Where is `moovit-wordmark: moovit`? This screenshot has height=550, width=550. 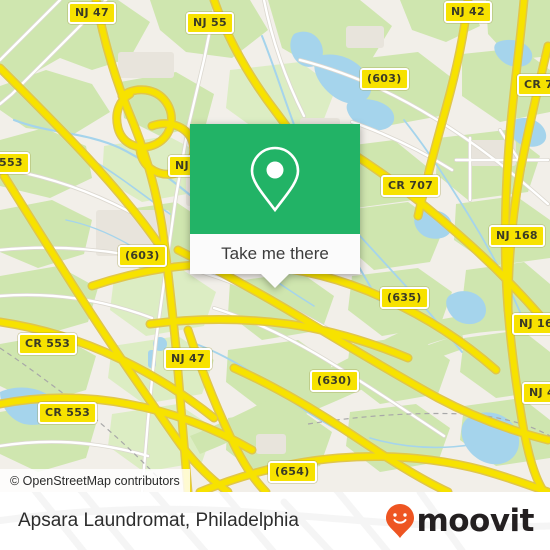
moovit-wordmark: moovit is located at coordinates (475, 520).